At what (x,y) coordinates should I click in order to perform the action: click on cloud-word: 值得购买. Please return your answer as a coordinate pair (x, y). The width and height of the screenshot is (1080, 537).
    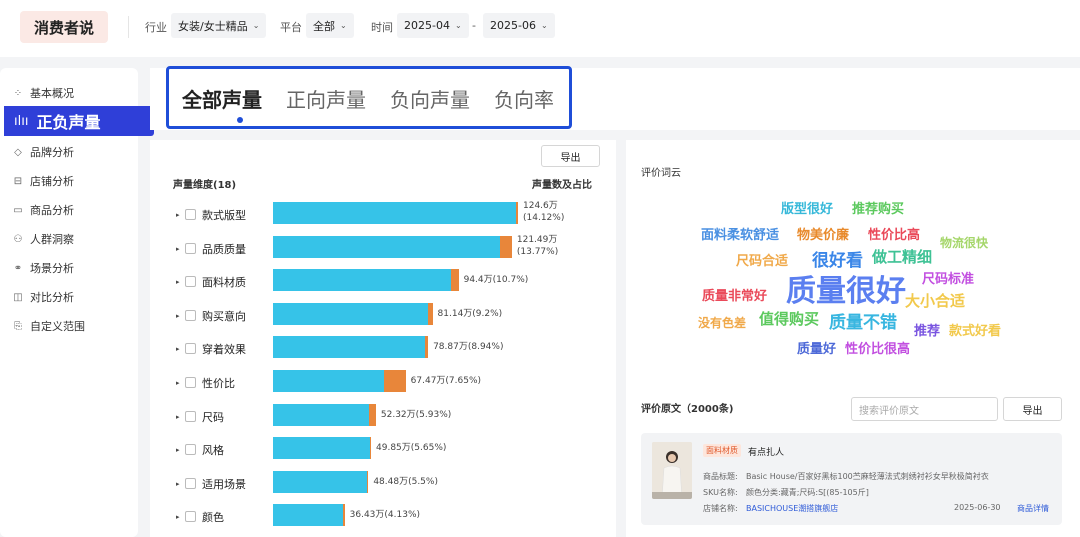
    Looking at the image, I should click on (789, 319).